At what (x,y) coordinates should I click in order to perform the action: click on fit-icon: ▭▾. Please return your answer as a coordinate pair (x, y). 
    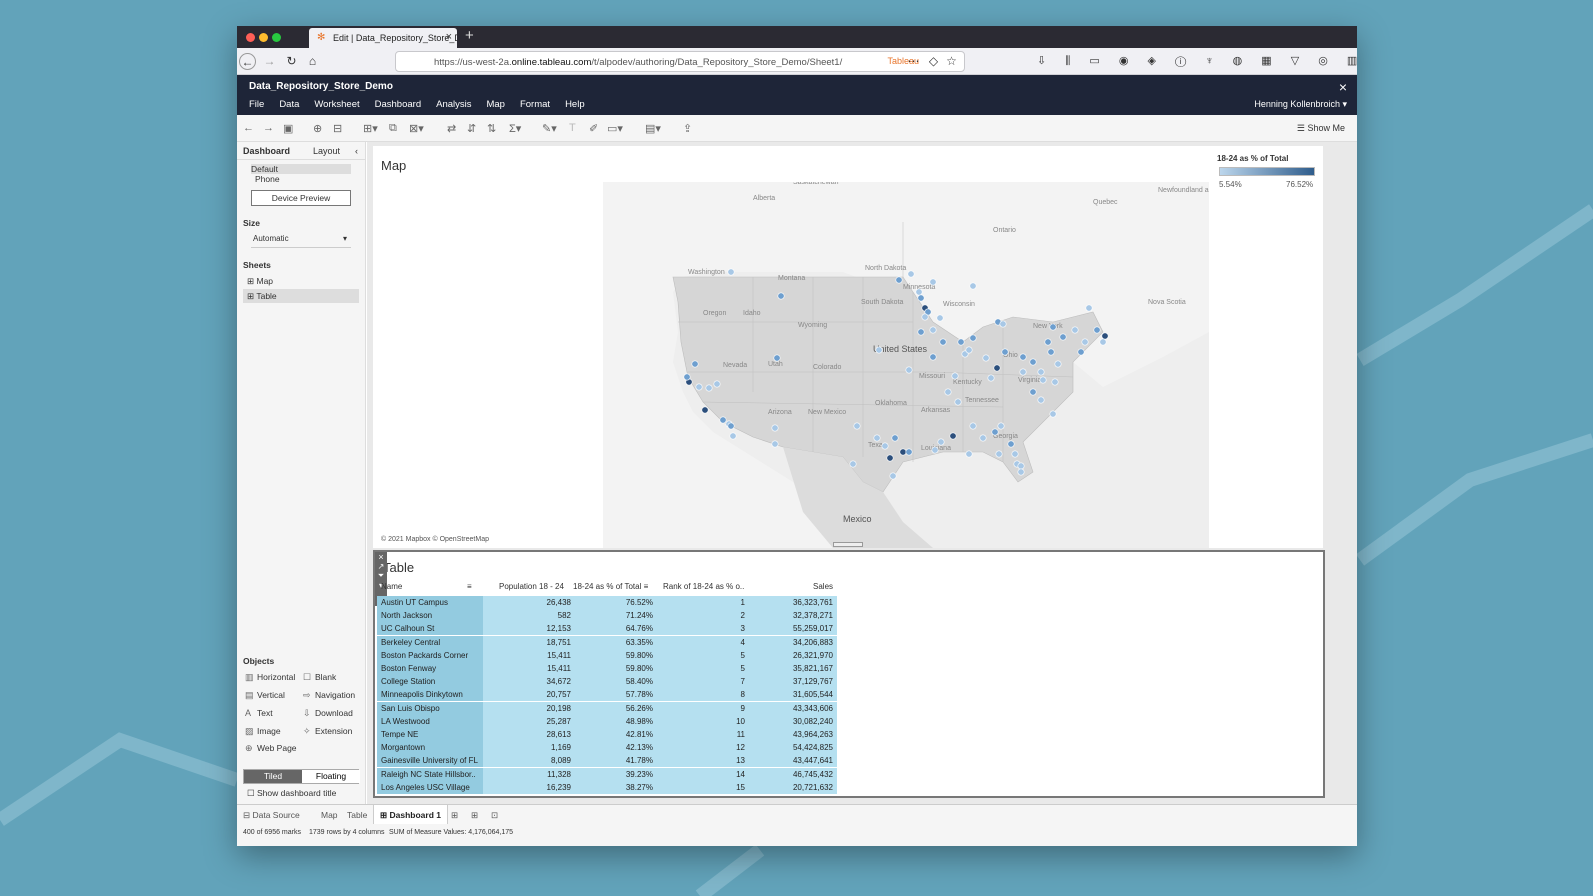
    Looking at the image, I should click on (615, 128).